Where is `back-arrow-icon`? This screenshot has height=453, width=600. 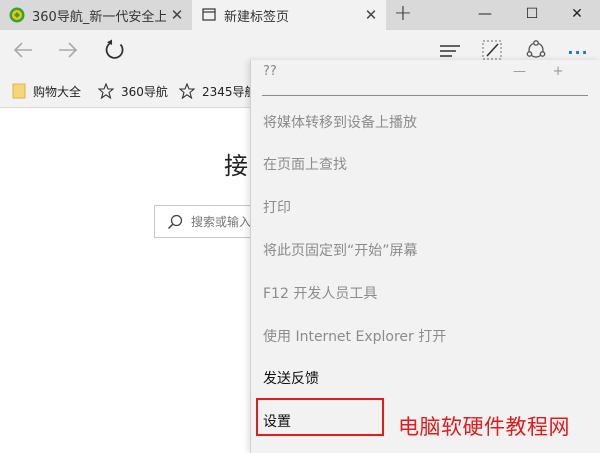
back-arrow-icon is located at coordinates (23, 52).